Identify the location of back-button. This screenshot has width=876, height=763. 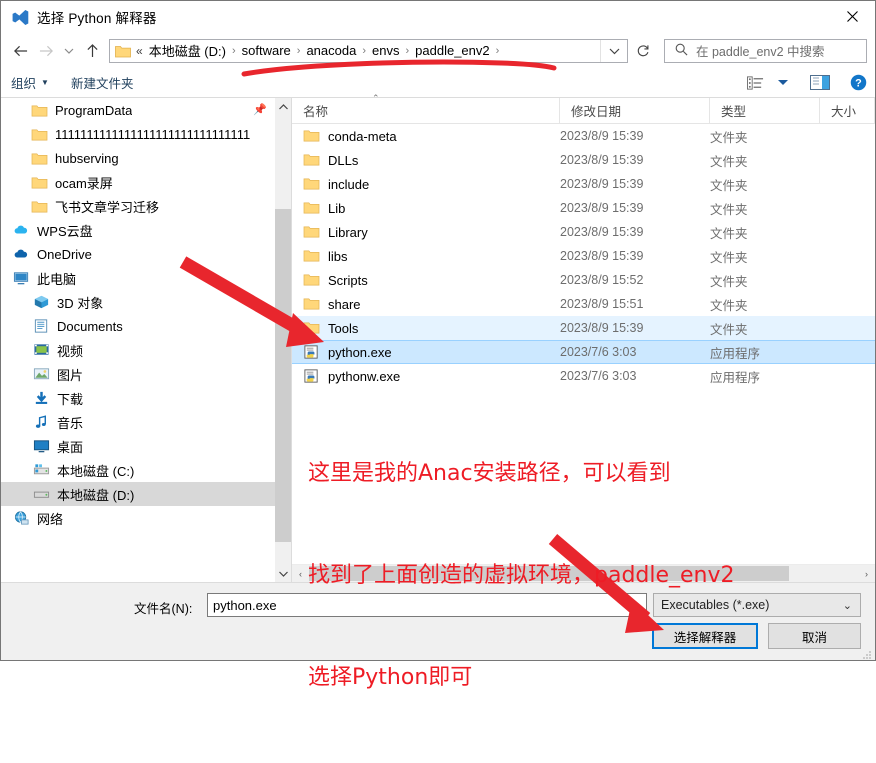
(20, 51).